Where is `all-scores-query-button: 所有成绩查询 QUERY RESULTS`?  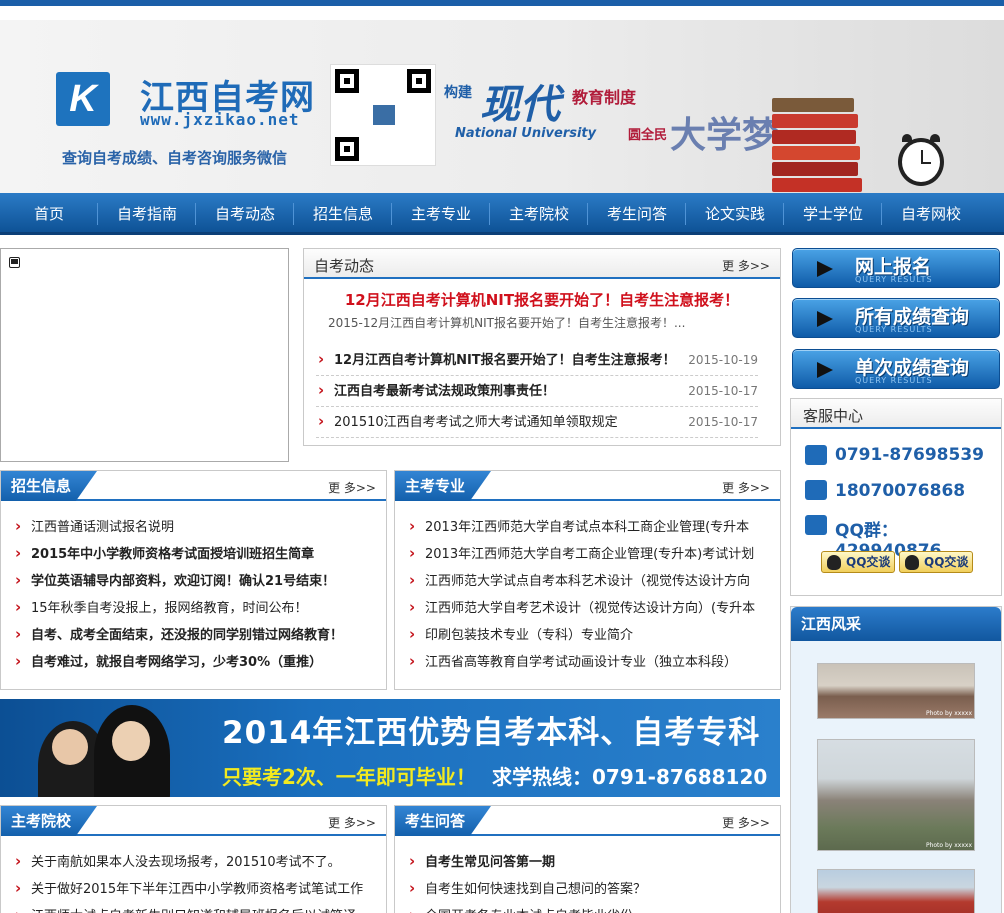
all-scores-query-button: 所有成绩查询 QUERY RESULTS is located at coordinates (896, 318).